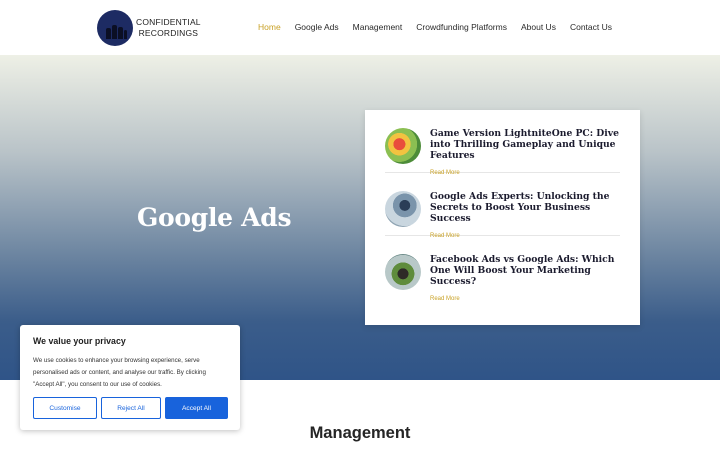  What do you see at coordinates (269, 27) in the screenshot?
I see `nav-item-home: Home` at bounding box center [269, 27].